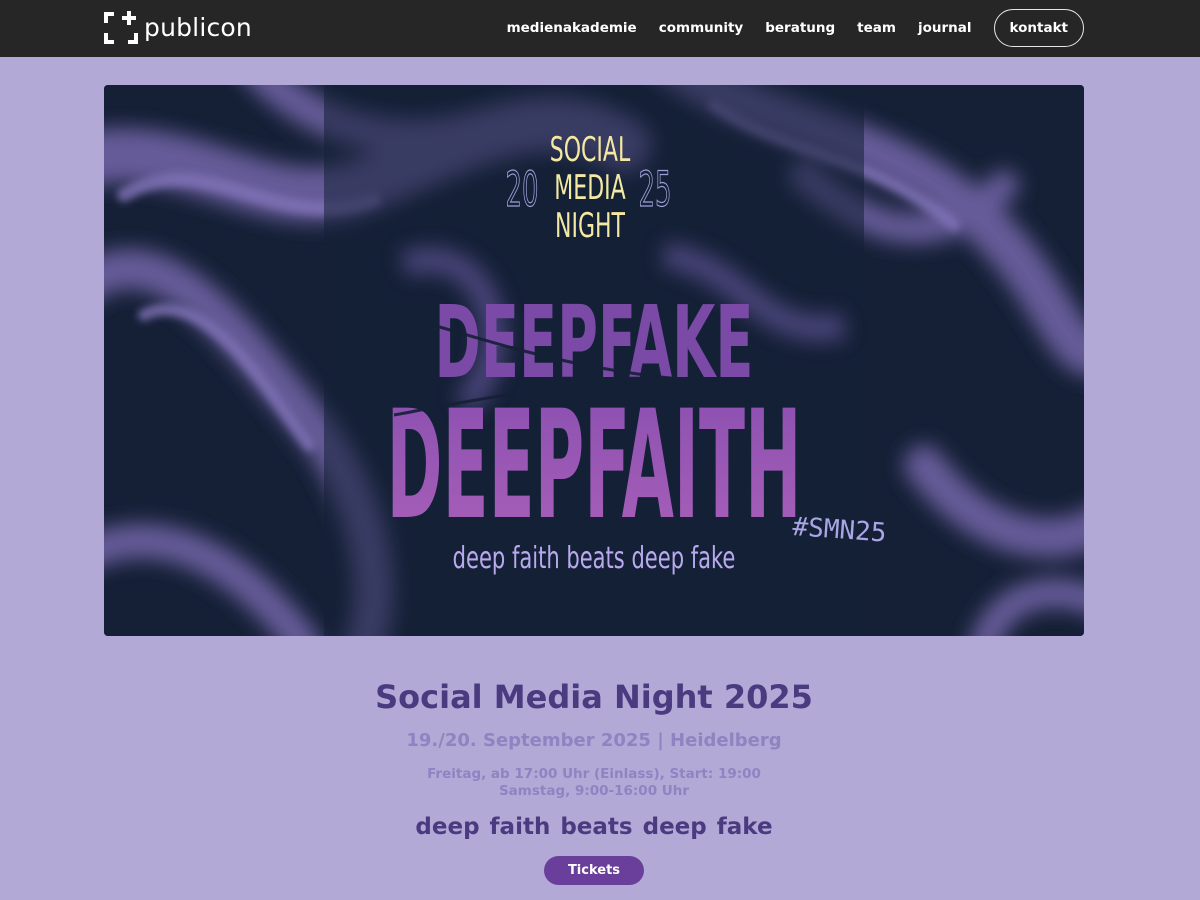 This screenshot has height=900, width=1200. I want to click on event-tagline: deep faith beats deep fake, so click(594, 827).